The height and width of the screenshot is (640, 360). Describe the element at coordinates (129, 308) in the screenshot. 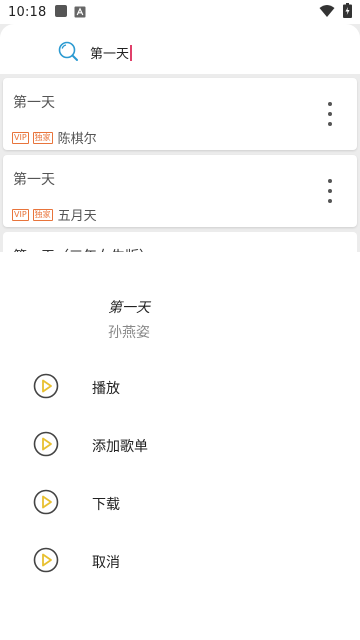

I see `sheet-song-title: 第一天` at that location.